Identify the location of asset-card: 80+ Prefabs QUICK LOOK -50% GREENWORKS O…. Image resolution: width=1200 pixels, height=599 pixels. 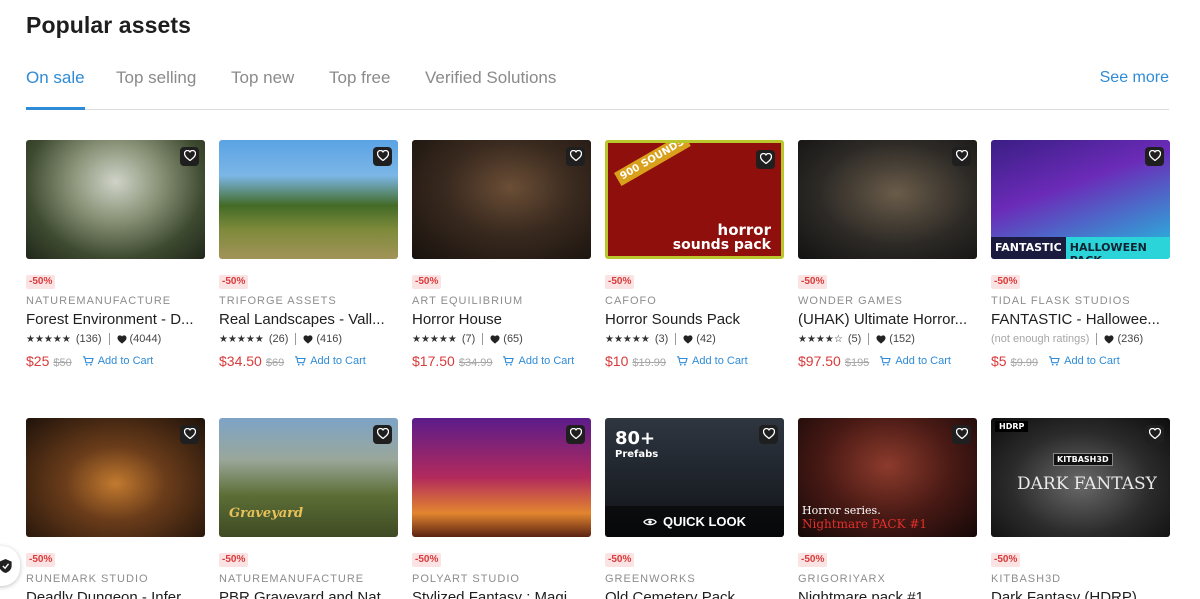
(694, 508).